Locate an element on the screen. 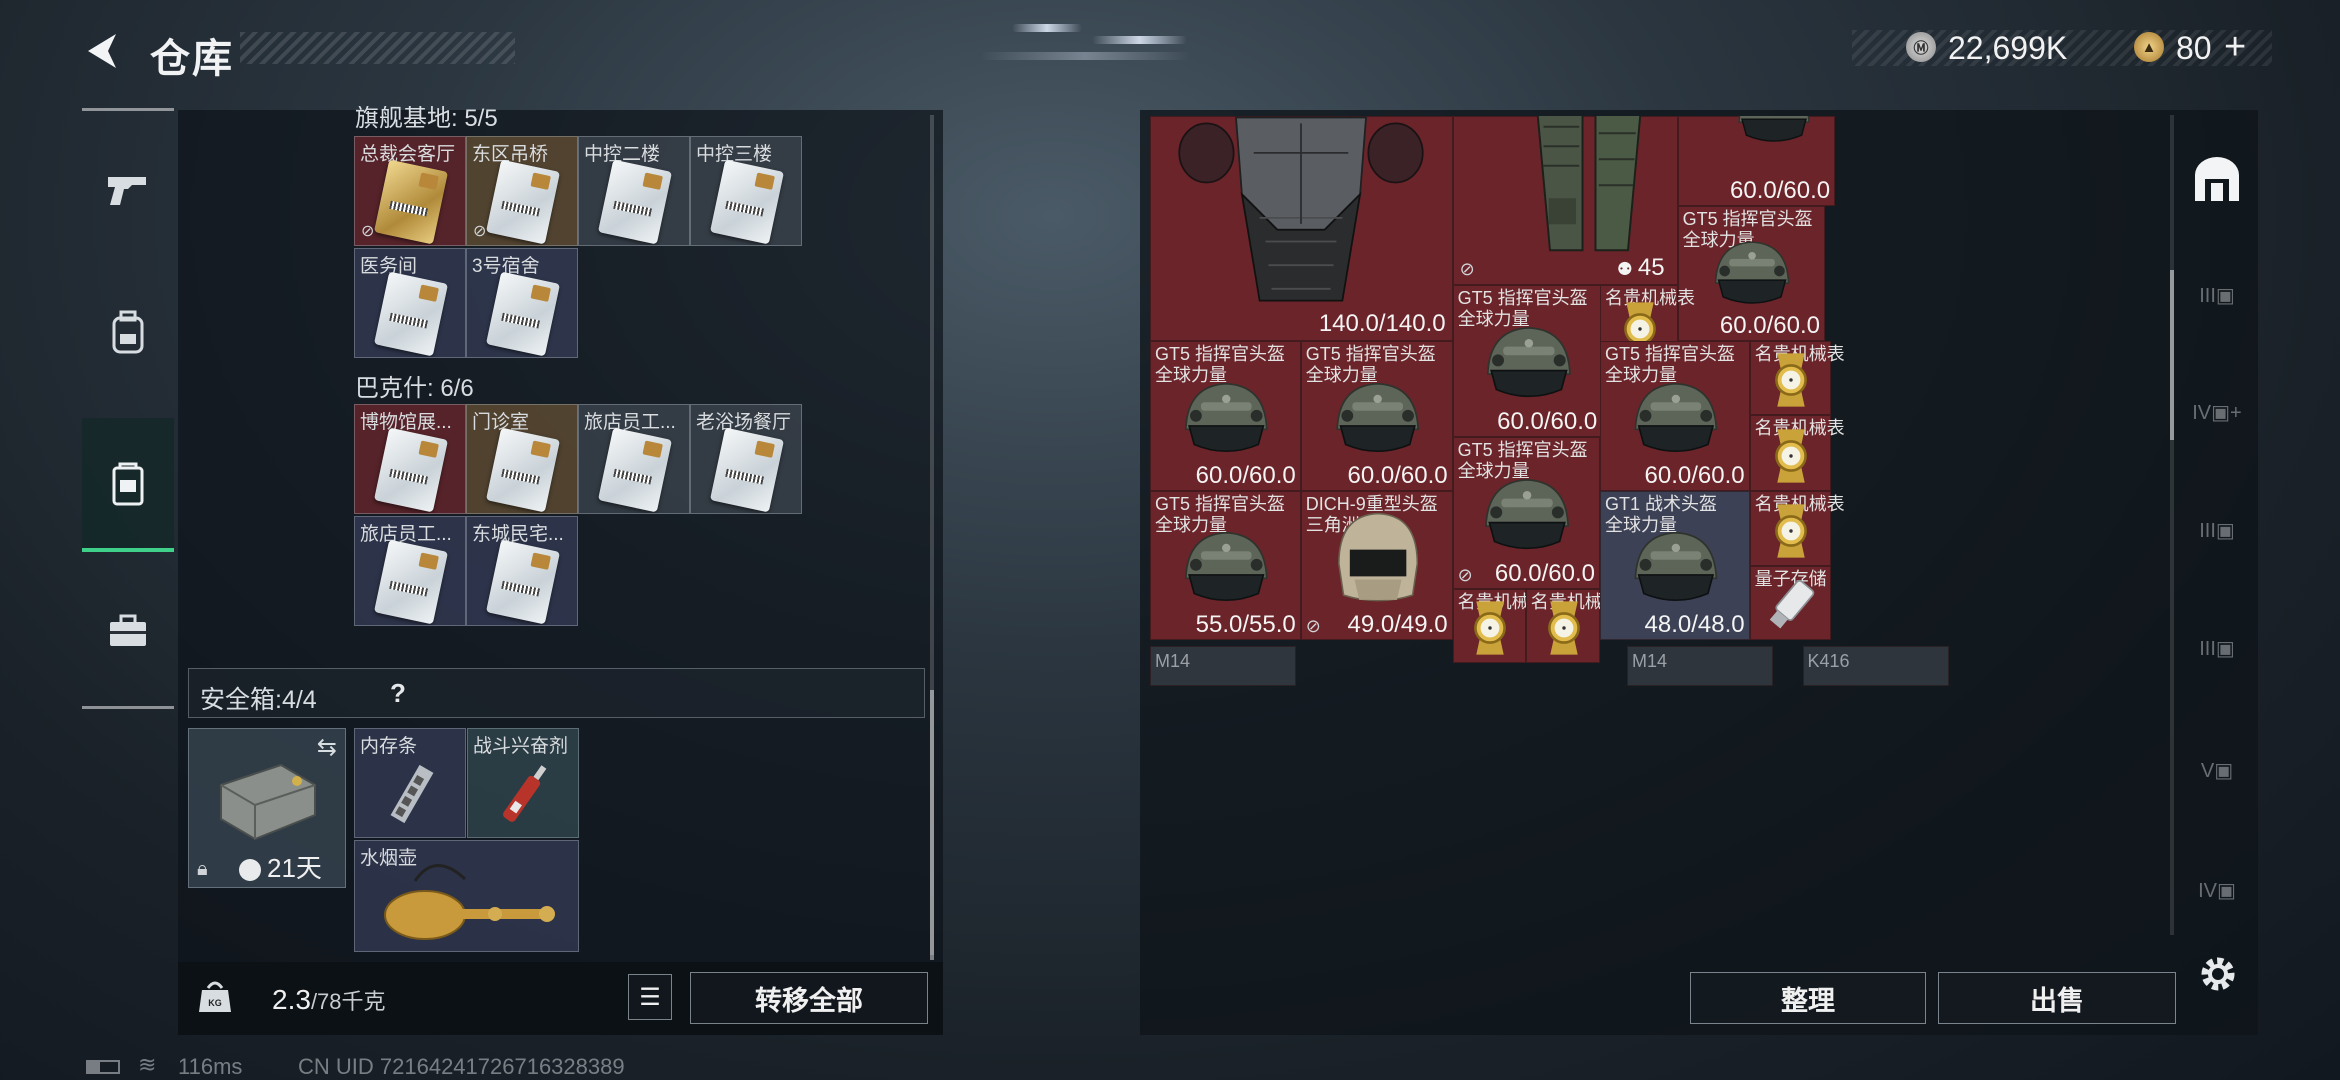 The height and width of the screenshot is (1080, 2340). quantum-storage-item: 量子存储 is located at coordinates (1790, 603).